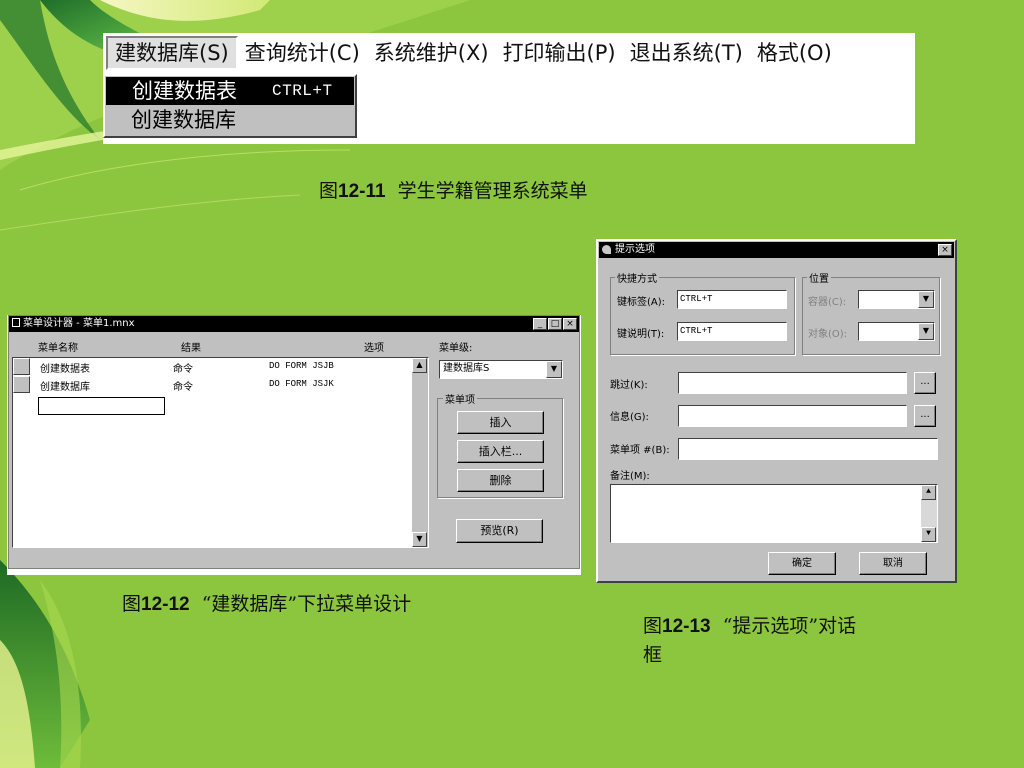 Image resolution: width=1024 pixels, height=768 pixels. I want to click on comment-scrollbar: ▲ ▼, so click(929, 513).